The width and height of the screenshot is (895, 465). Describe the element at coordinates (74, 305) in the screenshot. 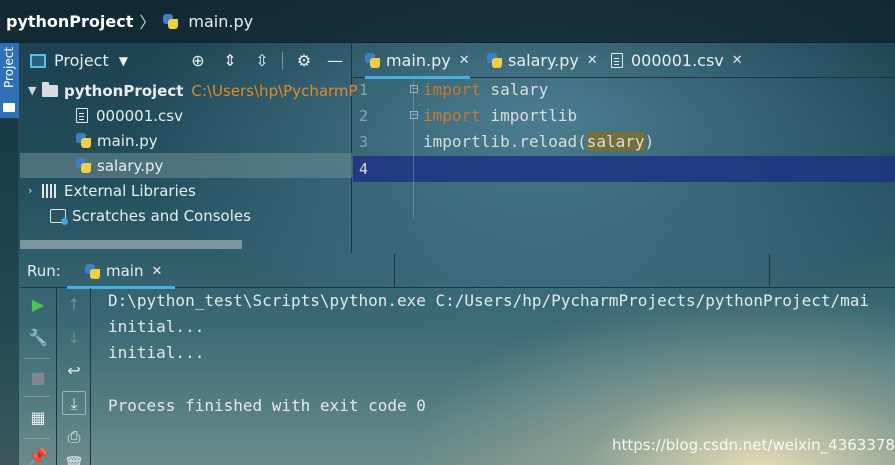

I see `arrow-up-icon: ↑` at that location.